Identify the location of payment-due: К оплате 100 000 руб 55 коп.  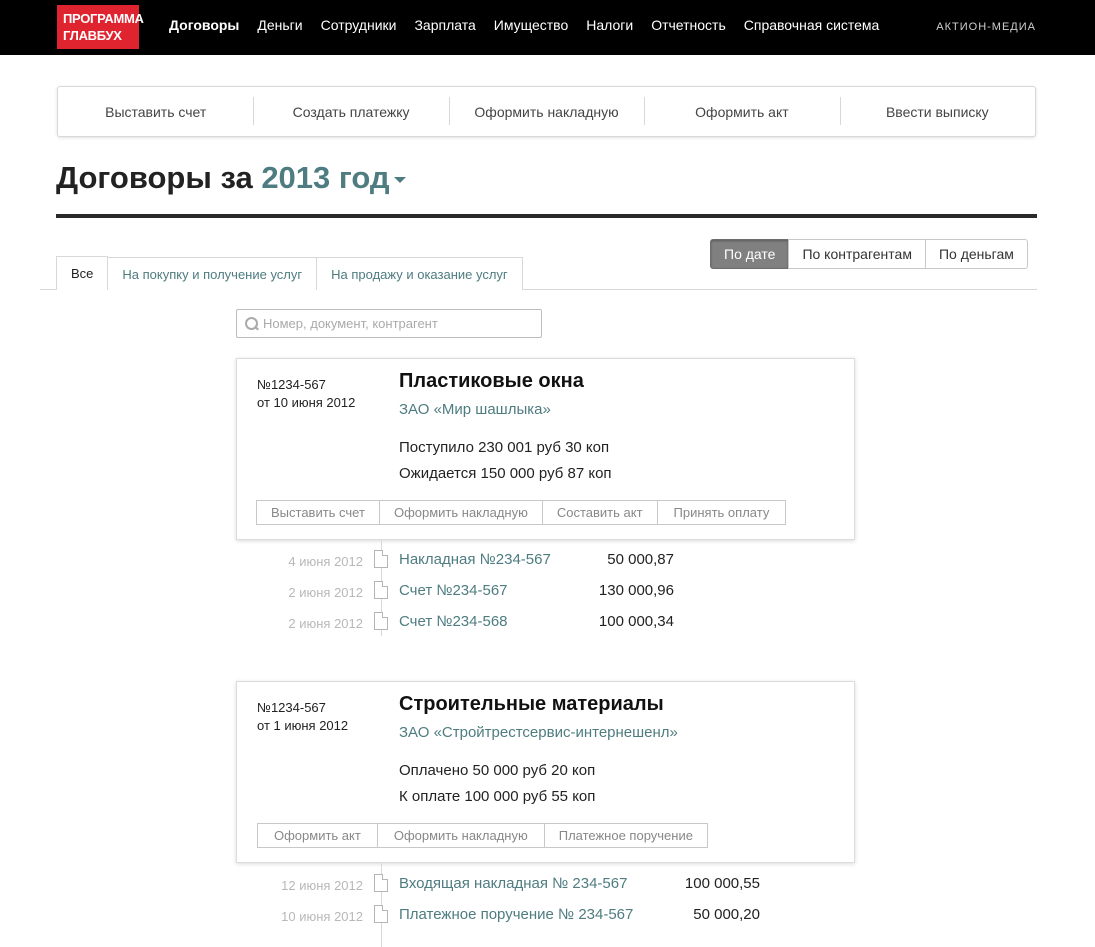
(497, 796).